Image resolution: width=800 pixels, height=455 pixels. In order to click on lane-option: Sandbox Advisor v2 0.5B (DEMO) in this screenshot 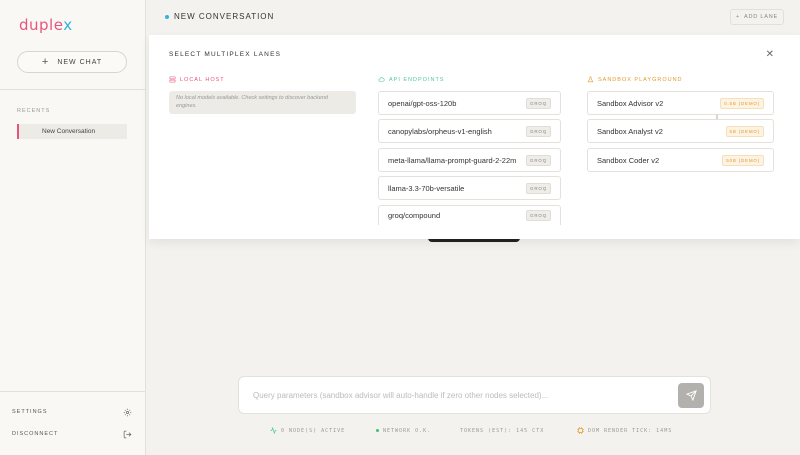, I will do `click(680, 103)`.